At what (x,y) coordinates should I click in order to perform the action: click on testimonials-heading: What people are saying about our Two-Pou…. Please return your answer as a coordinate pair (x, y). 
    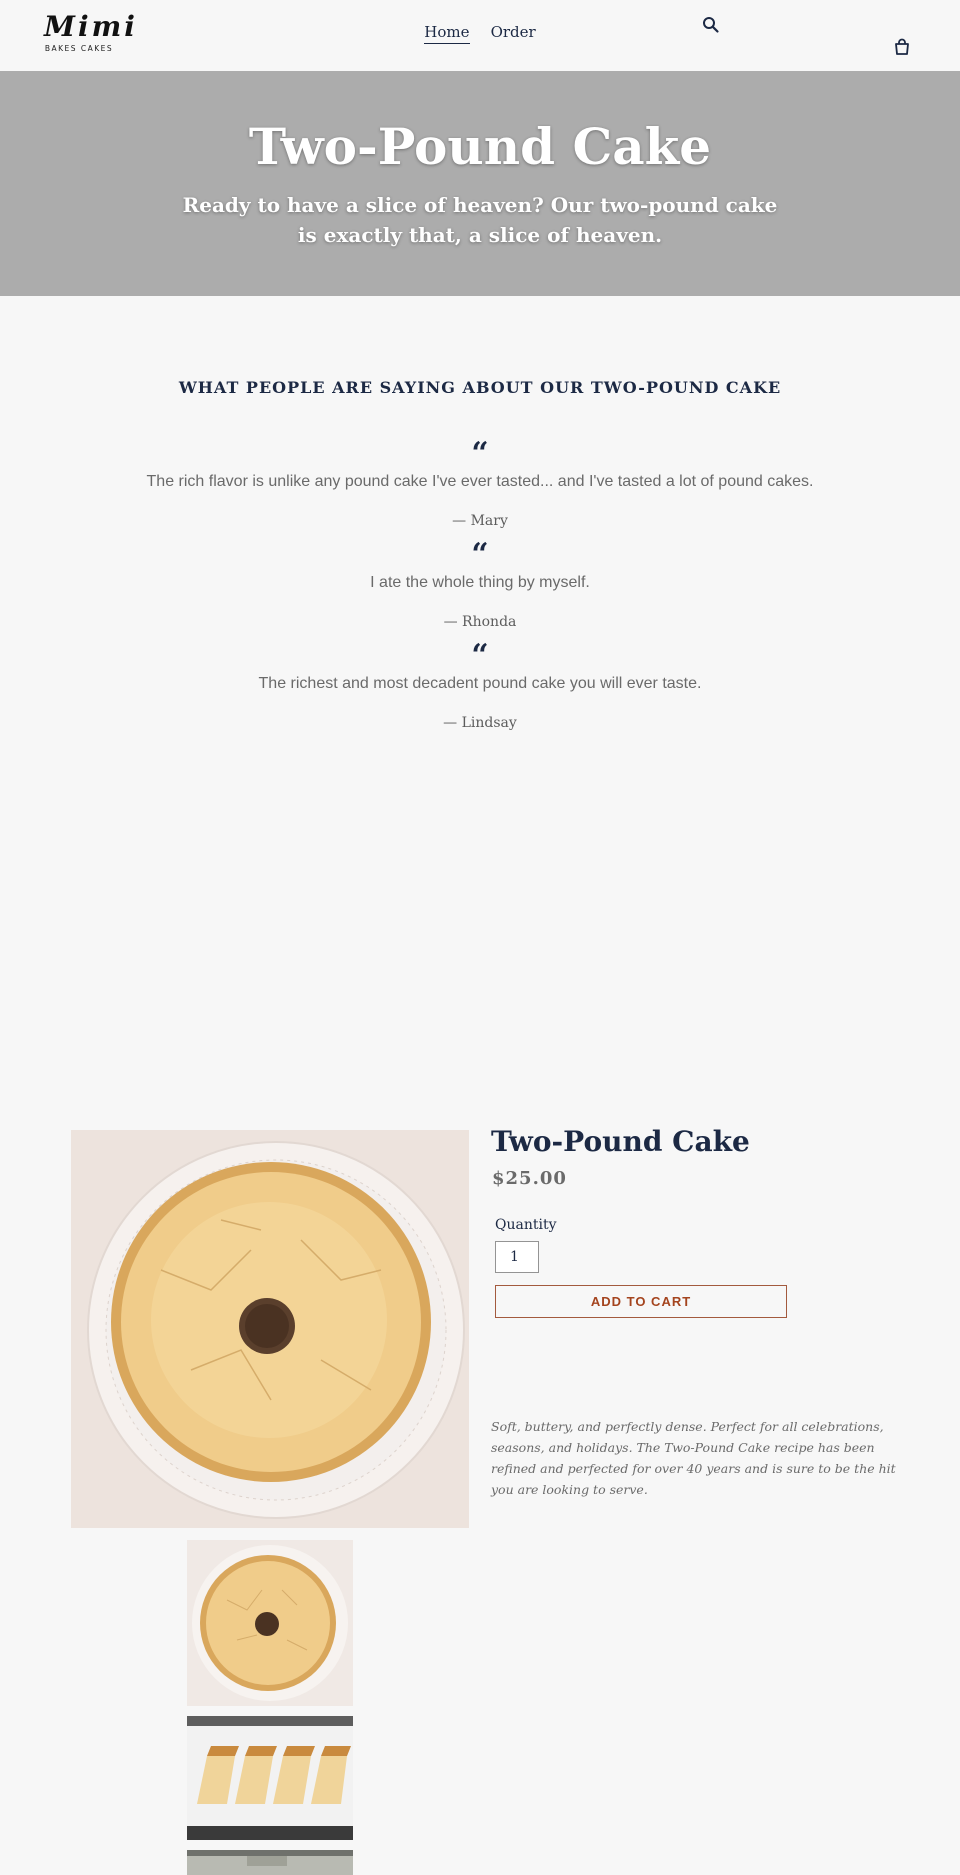
    Looking at the image, I should click on (480, 387).